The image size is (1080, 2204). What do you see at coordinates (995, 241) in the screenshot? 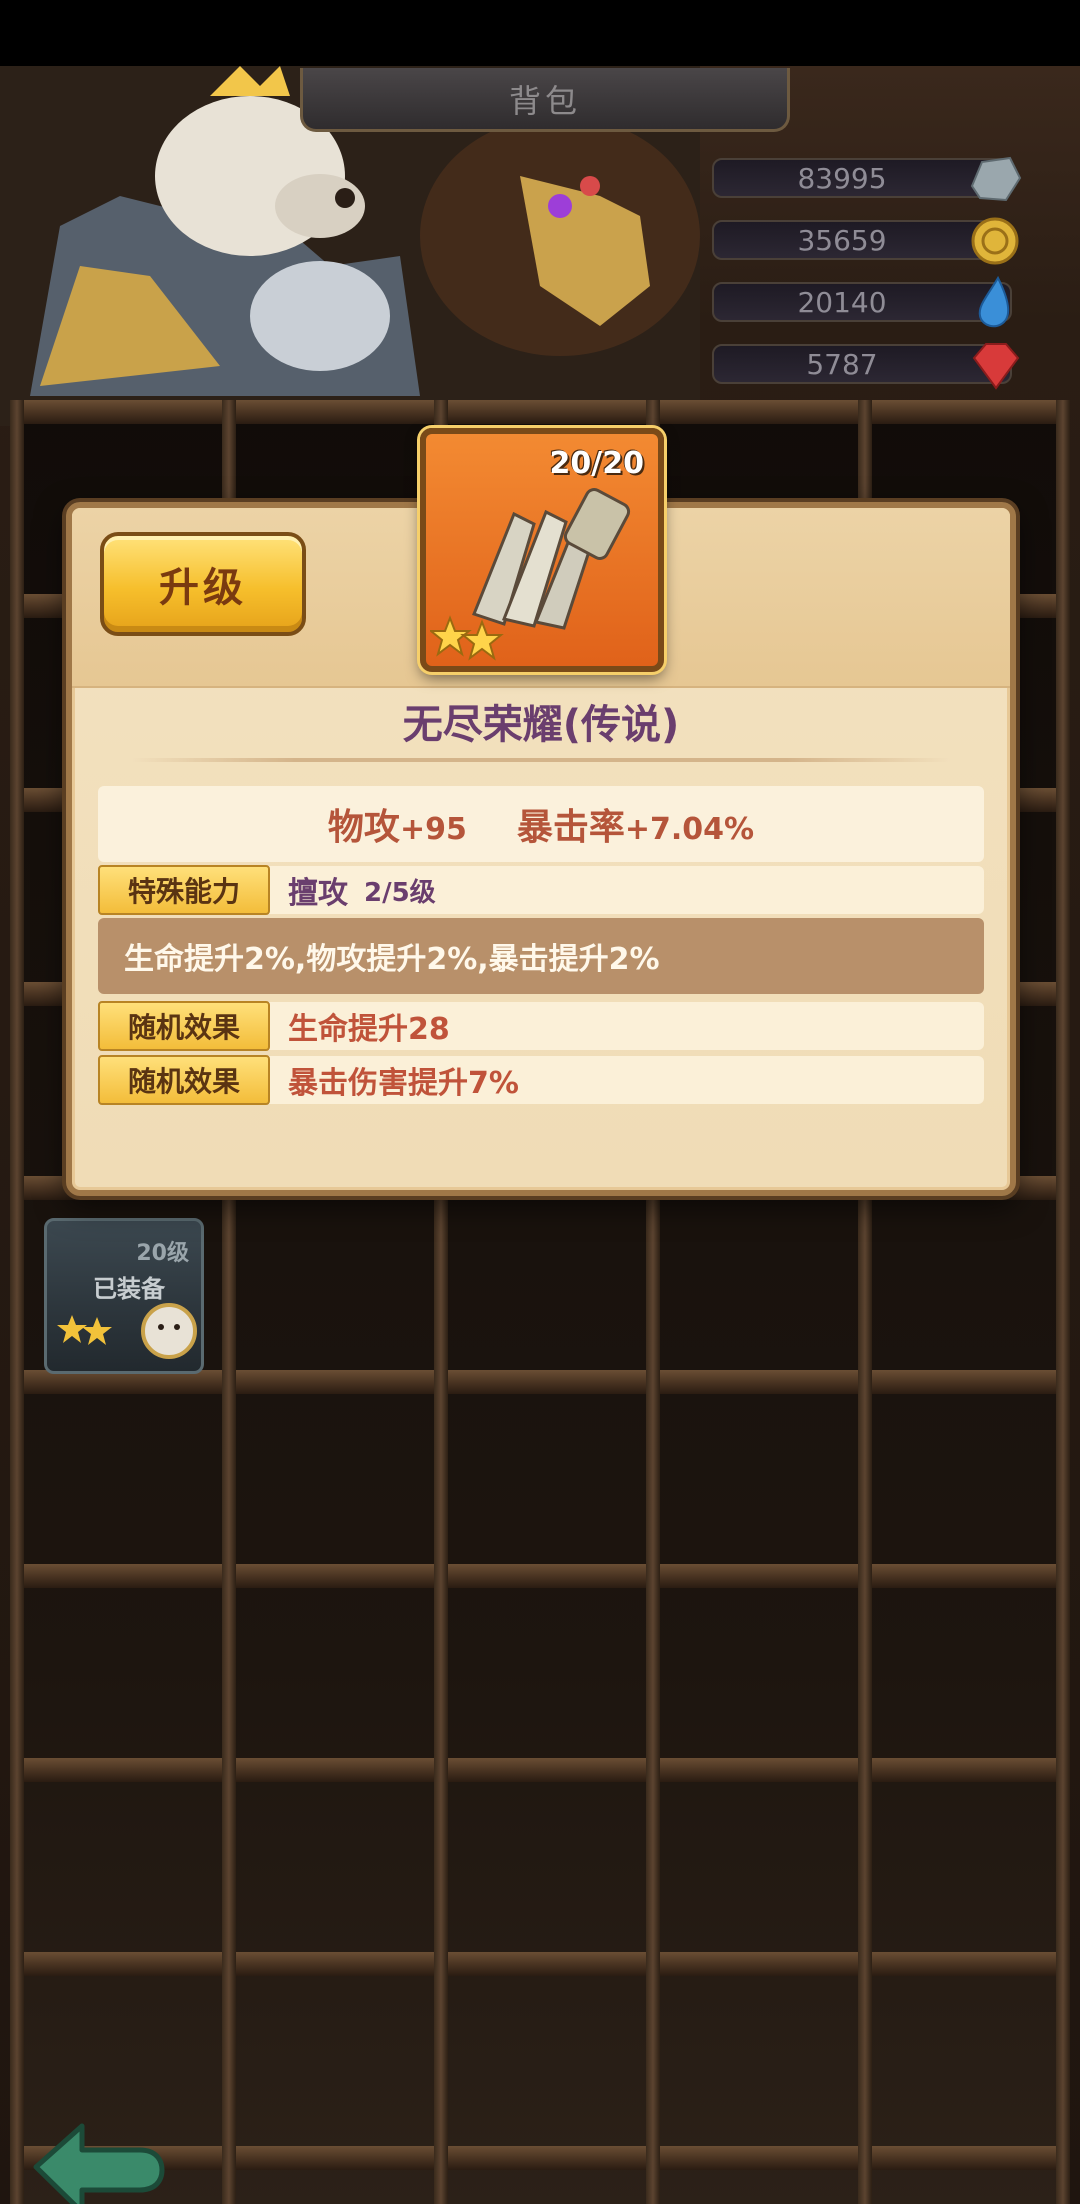
I see `gold-coin-icon` at bounding box center [995, 241].